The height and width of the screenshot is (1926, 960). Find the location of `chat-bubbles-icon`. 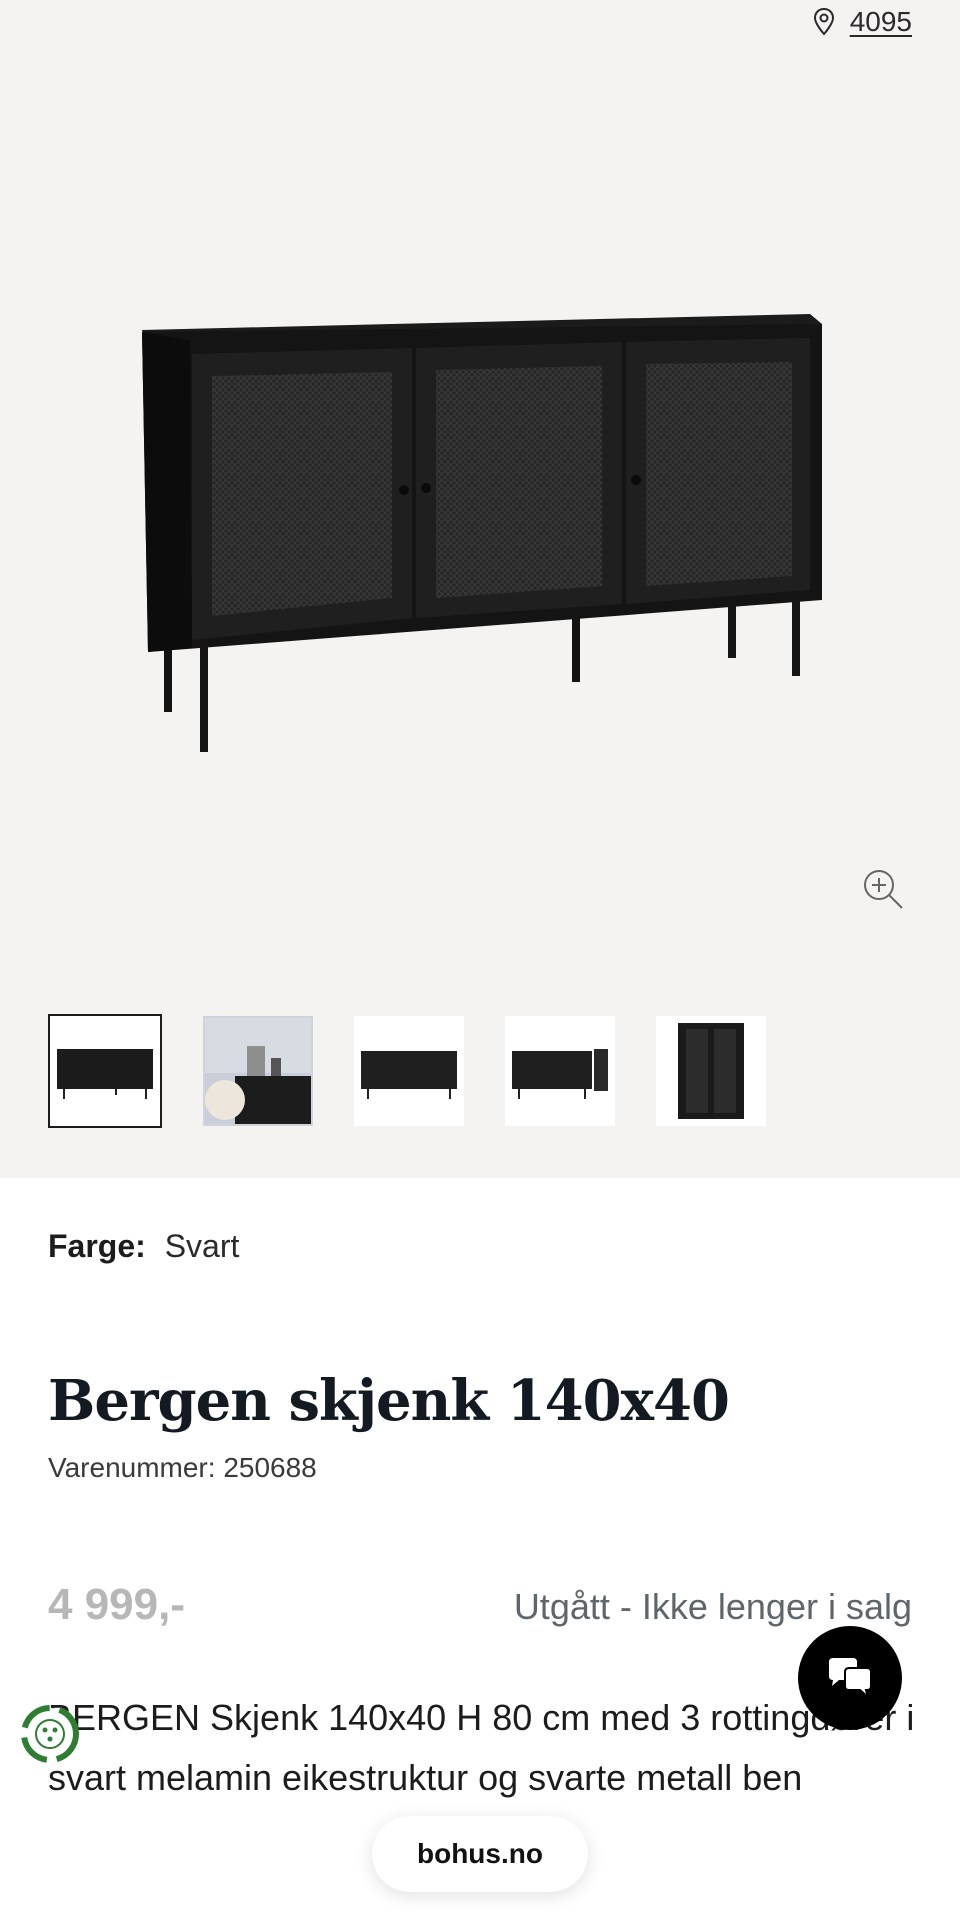

chat-bubbles-icon is located at coordinates (850, 1679).